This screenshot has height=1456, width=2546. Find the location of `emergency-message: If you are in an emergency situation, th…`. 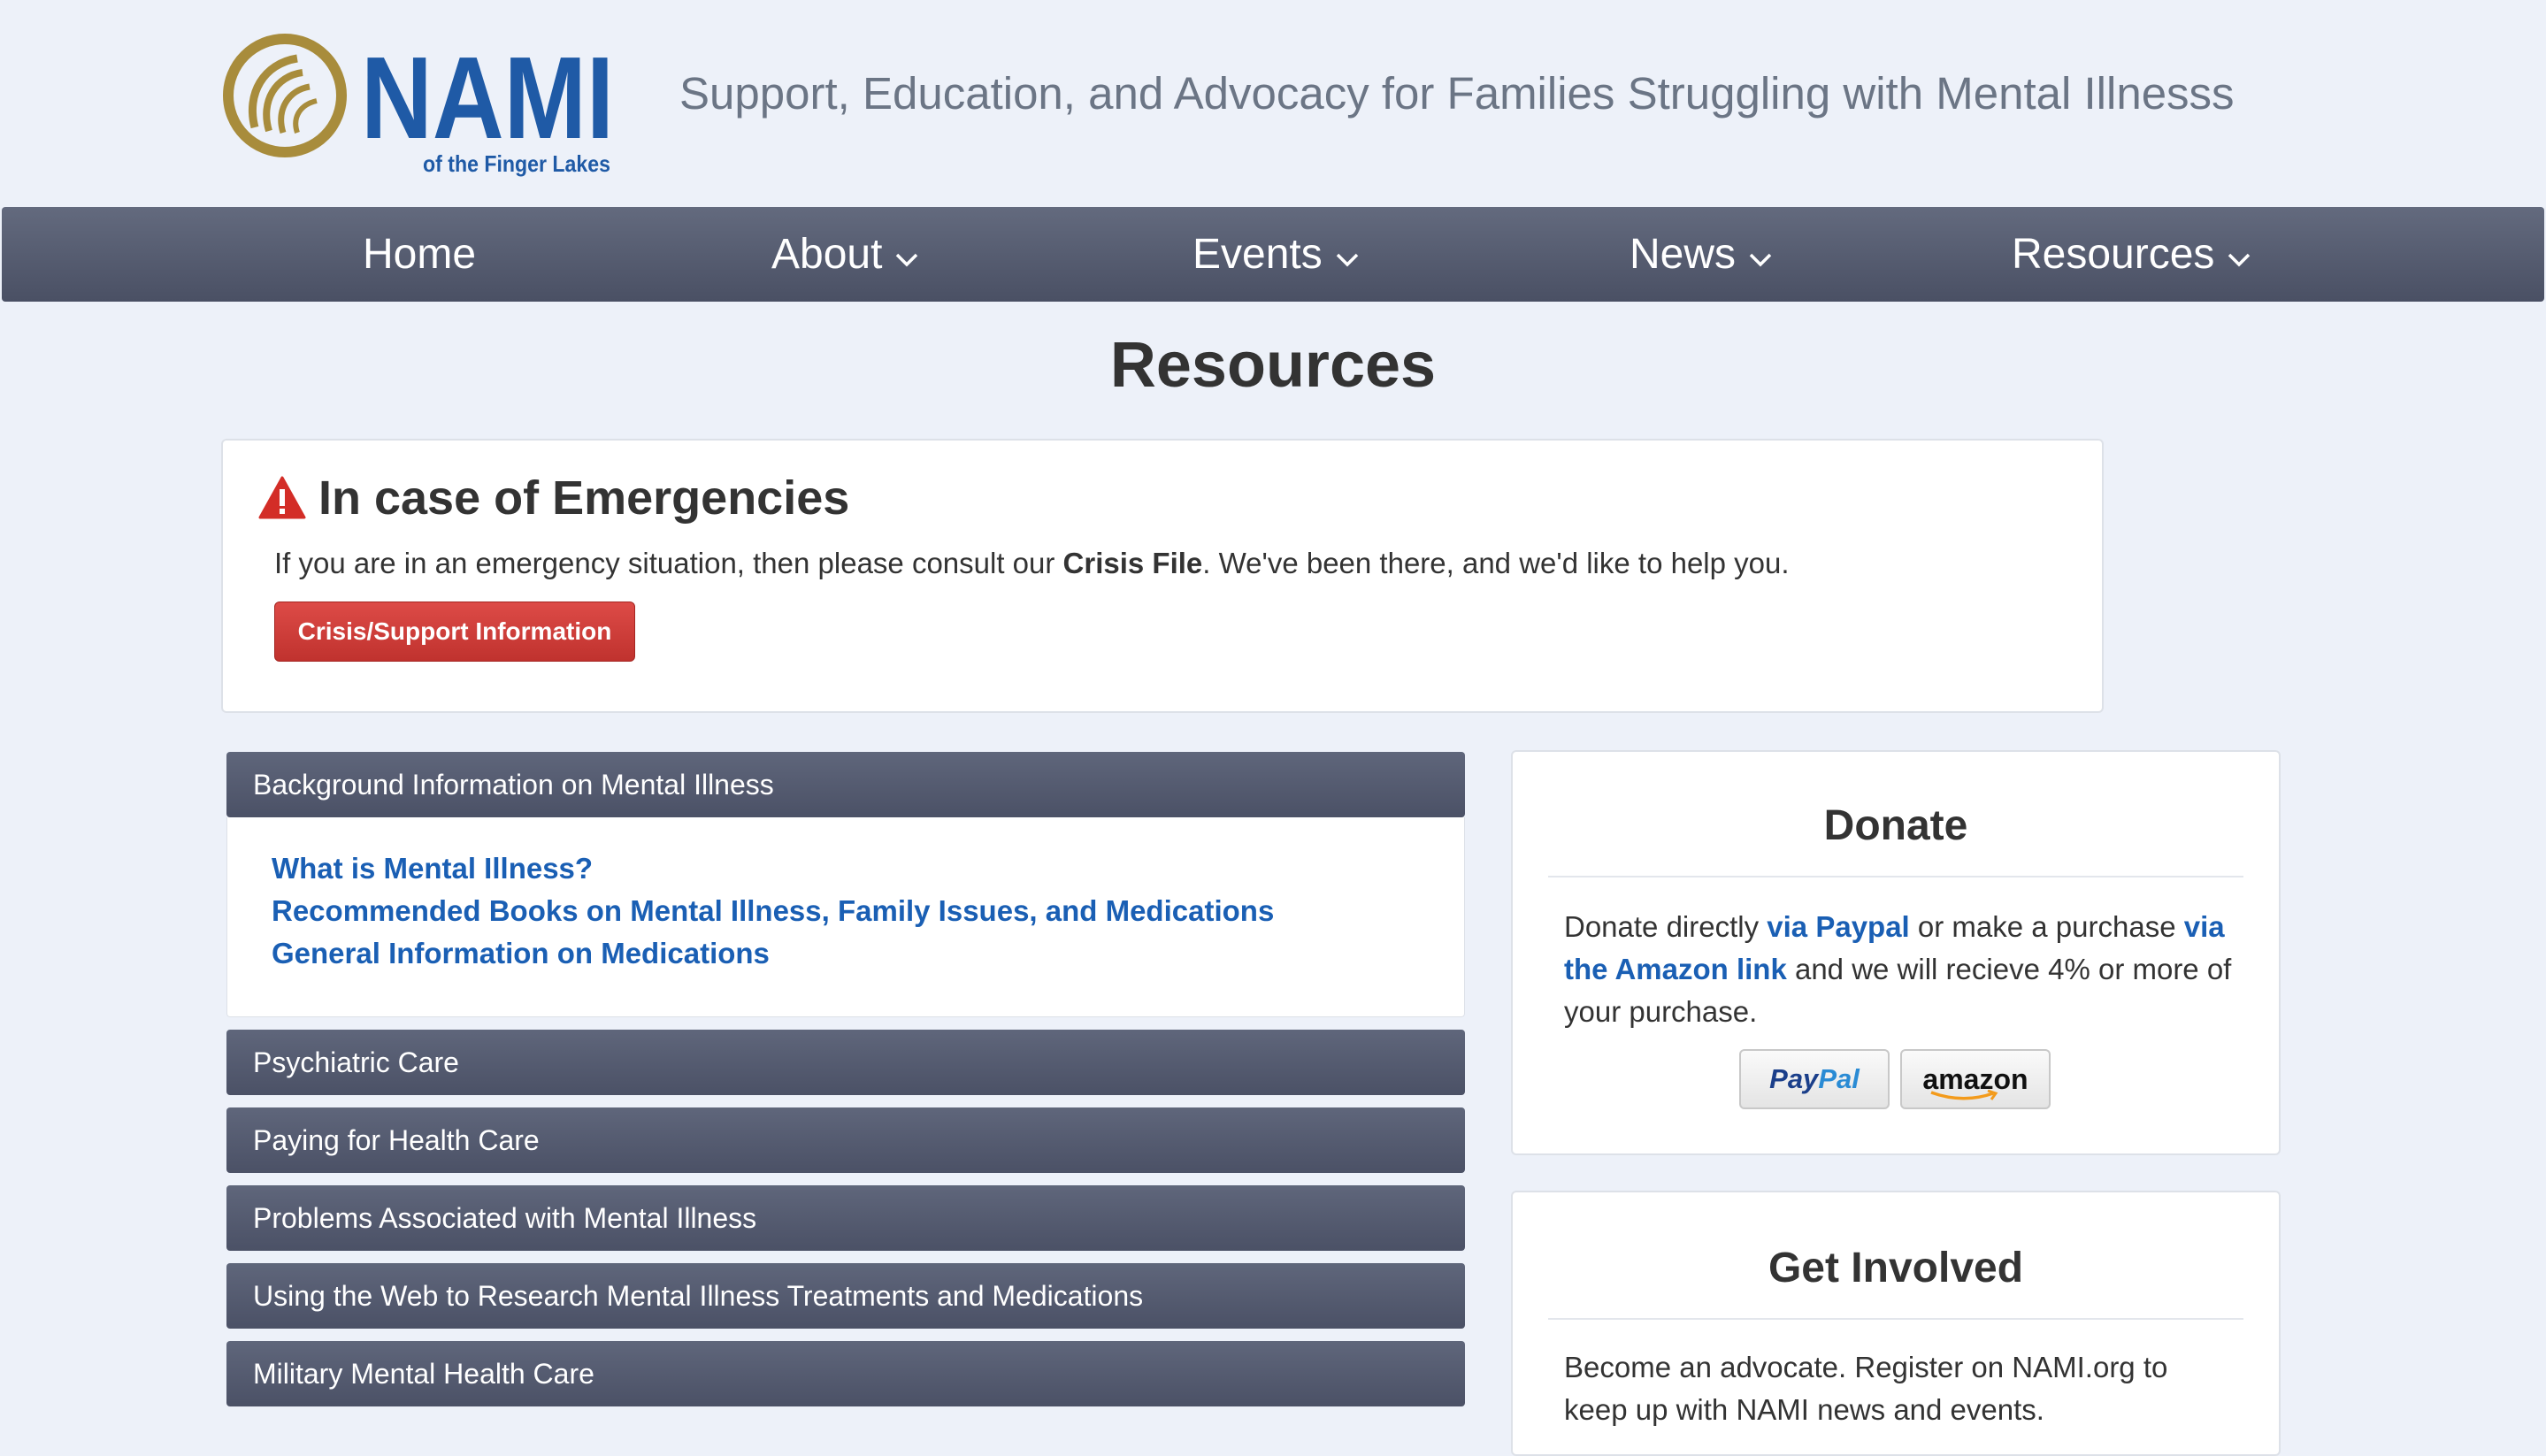

emergency-message: If you are in an emergency situation, th… is located at coordinates (1032, 563).